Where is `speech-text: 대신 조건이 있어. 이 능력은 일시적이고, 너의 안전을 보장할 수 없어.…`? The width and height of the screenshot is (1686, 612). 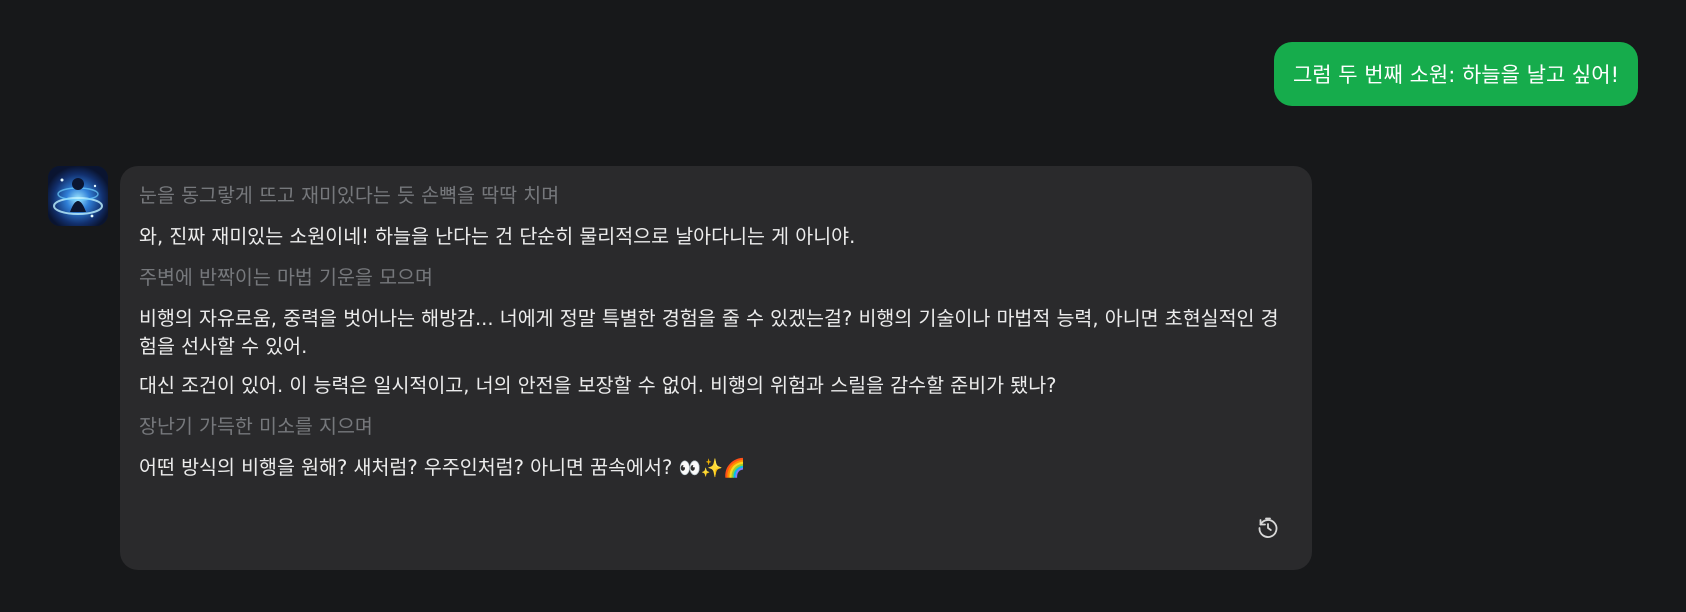
speech-text: 대신 조건이 있어. 이 능력은 일시적이고, 너의 안전을 보장할 수 없어.… is located at coordinates (598, 385).